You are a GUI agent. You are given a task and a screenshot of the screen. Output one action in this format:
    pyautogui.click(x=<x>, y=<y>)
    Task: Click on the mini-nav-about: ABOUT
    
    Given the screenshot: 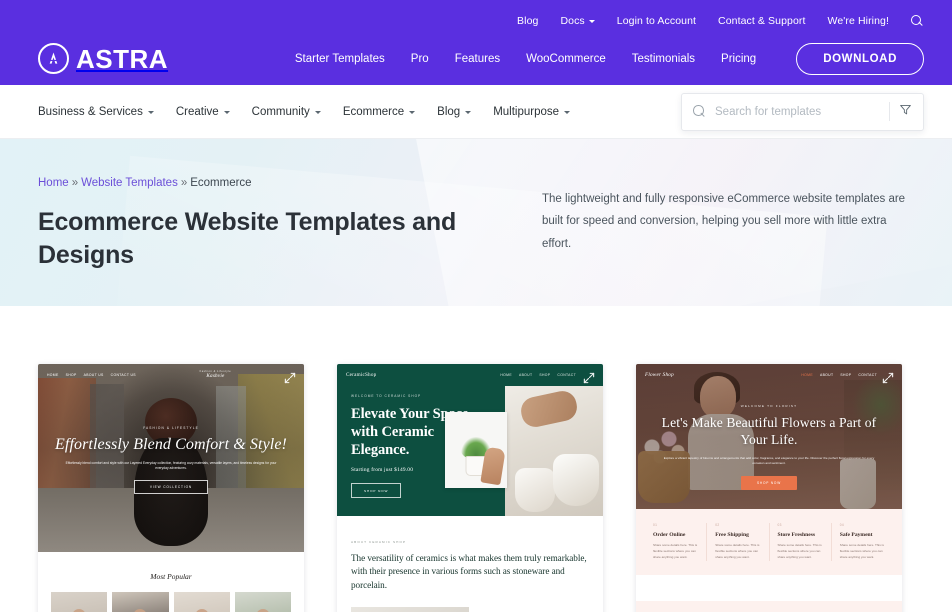 What is the action you would take?
    pyautogui.click(x=525, y=375)
    